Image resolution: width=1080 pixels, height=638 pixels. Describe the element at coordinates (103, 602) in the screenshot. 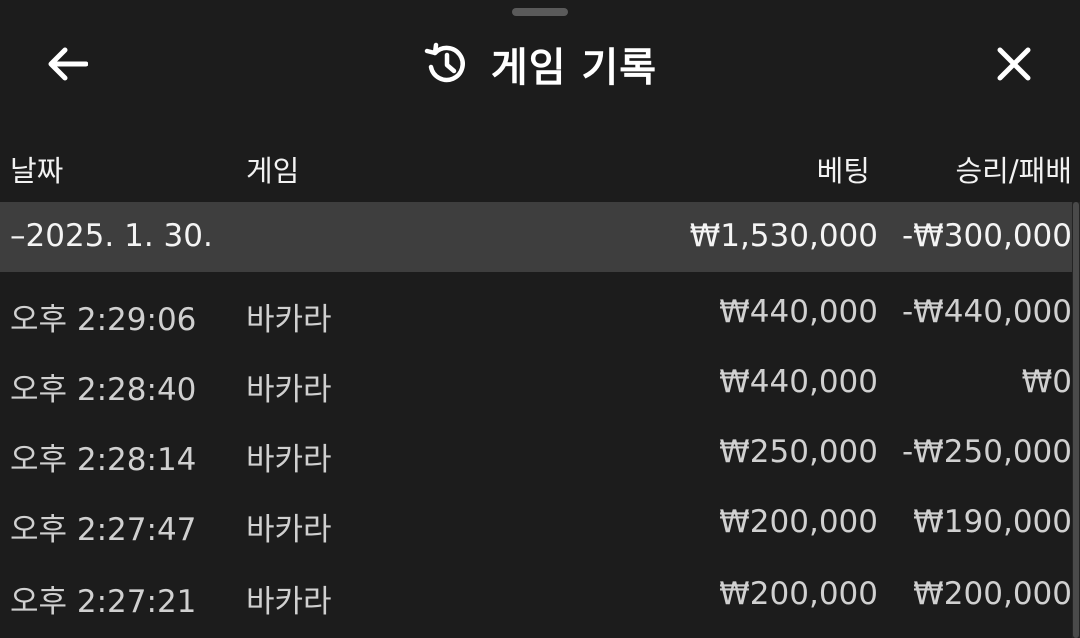

I see `row-time: 오후 2:27:21` at that location.